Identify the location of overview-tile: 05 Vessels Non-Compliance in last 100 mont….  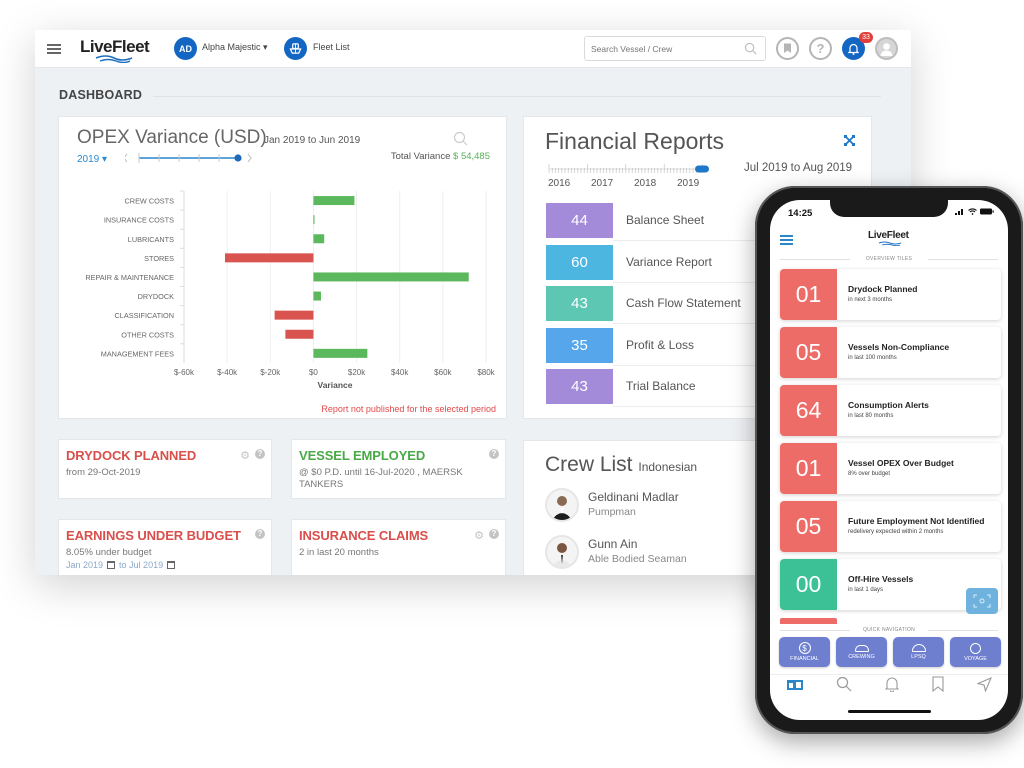
(890, 352).